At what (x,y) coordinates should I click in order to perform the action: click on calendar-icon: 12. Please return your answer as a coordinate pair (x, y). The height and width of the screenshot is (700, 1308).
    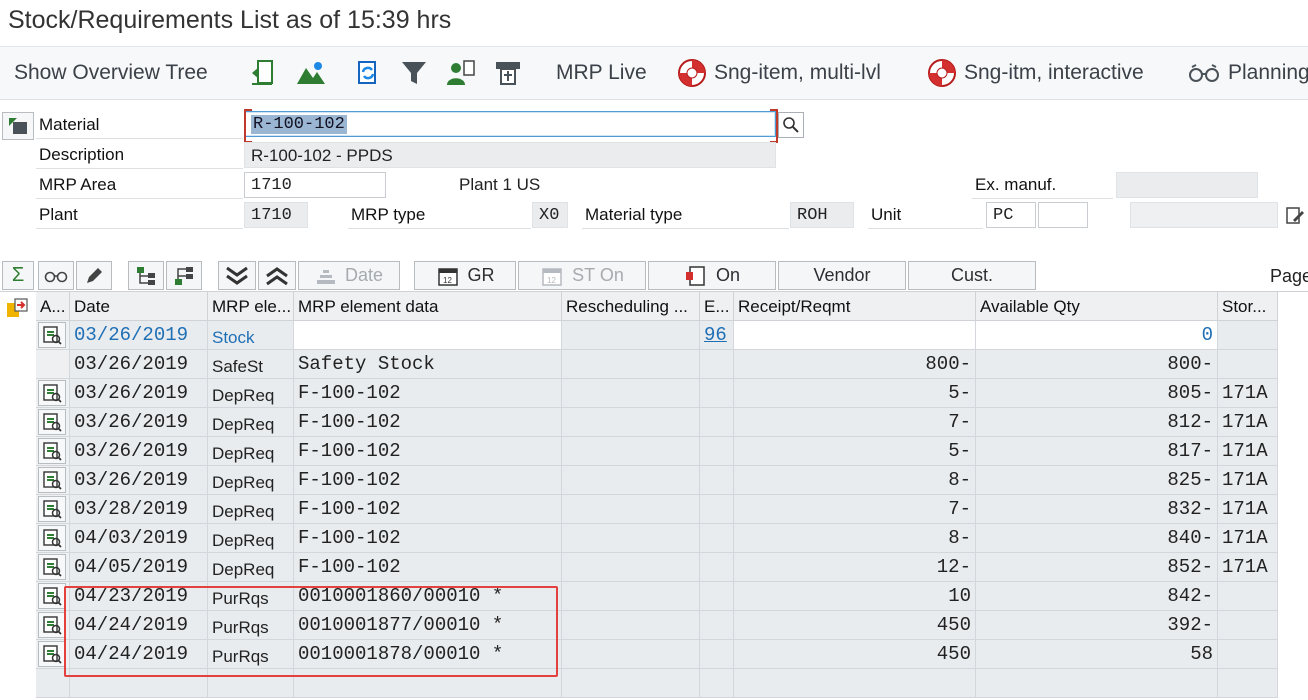
    Looking at the image, I should click on (447, 276).